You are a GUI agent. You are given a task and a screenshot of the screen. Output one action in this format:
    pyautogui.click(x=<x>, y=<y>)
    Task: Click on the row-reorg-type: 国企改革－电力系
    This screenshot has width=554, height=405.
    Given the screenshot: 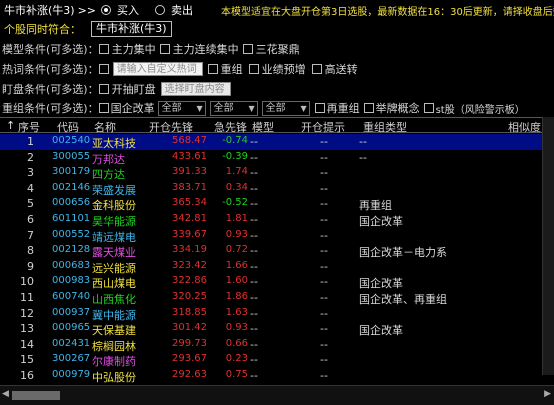 What is the action you would take?
    pyautogui.click(x=403, y=253)
    